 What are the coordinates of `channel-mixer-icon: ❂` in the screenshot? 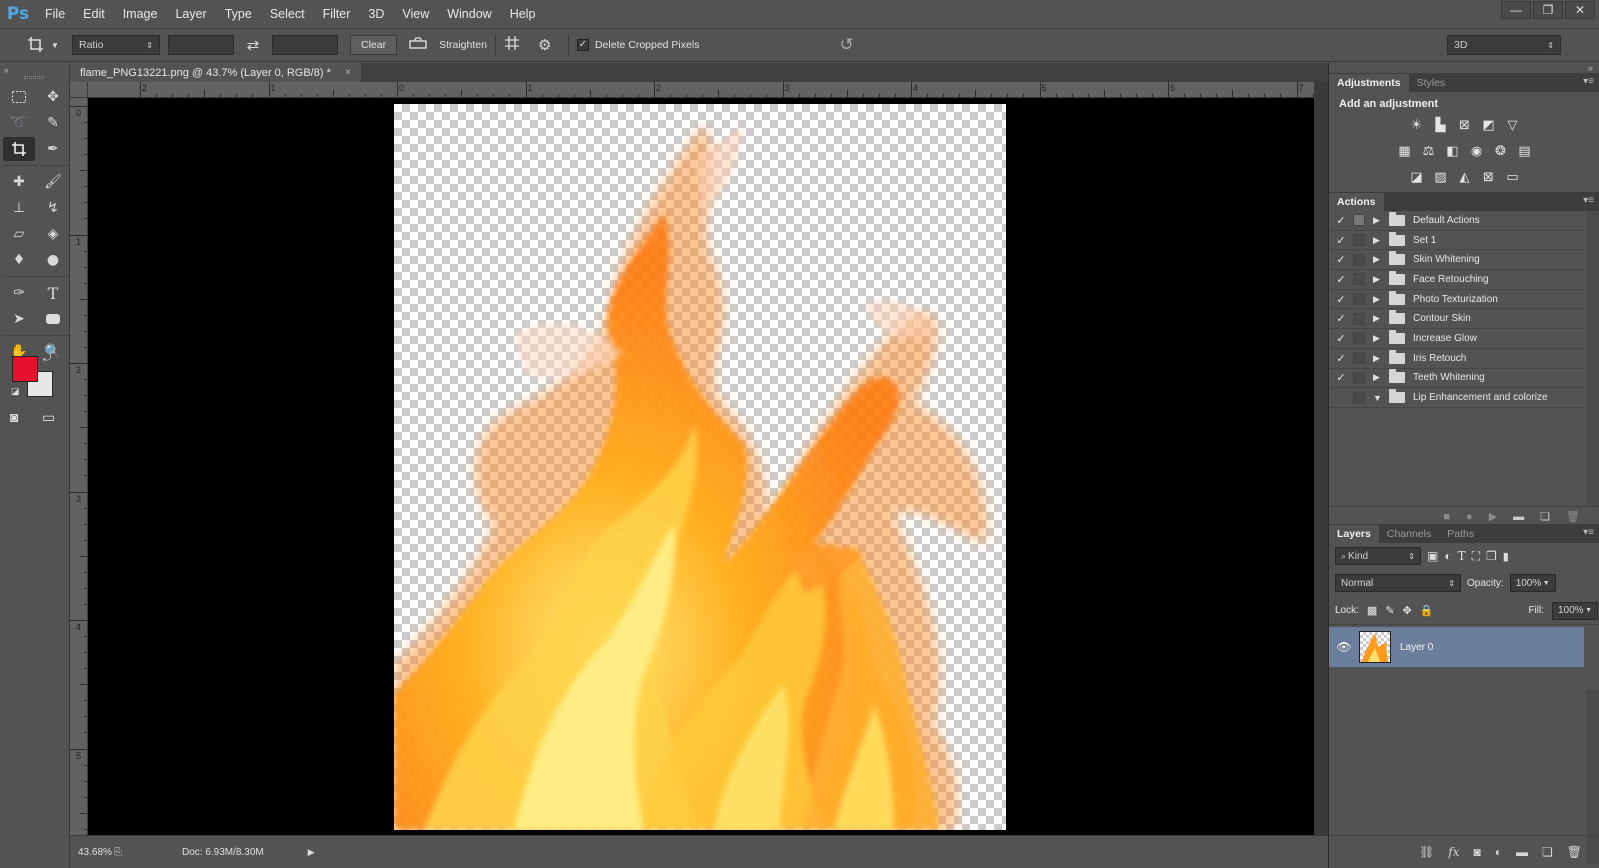 It's located at (1501, 151).